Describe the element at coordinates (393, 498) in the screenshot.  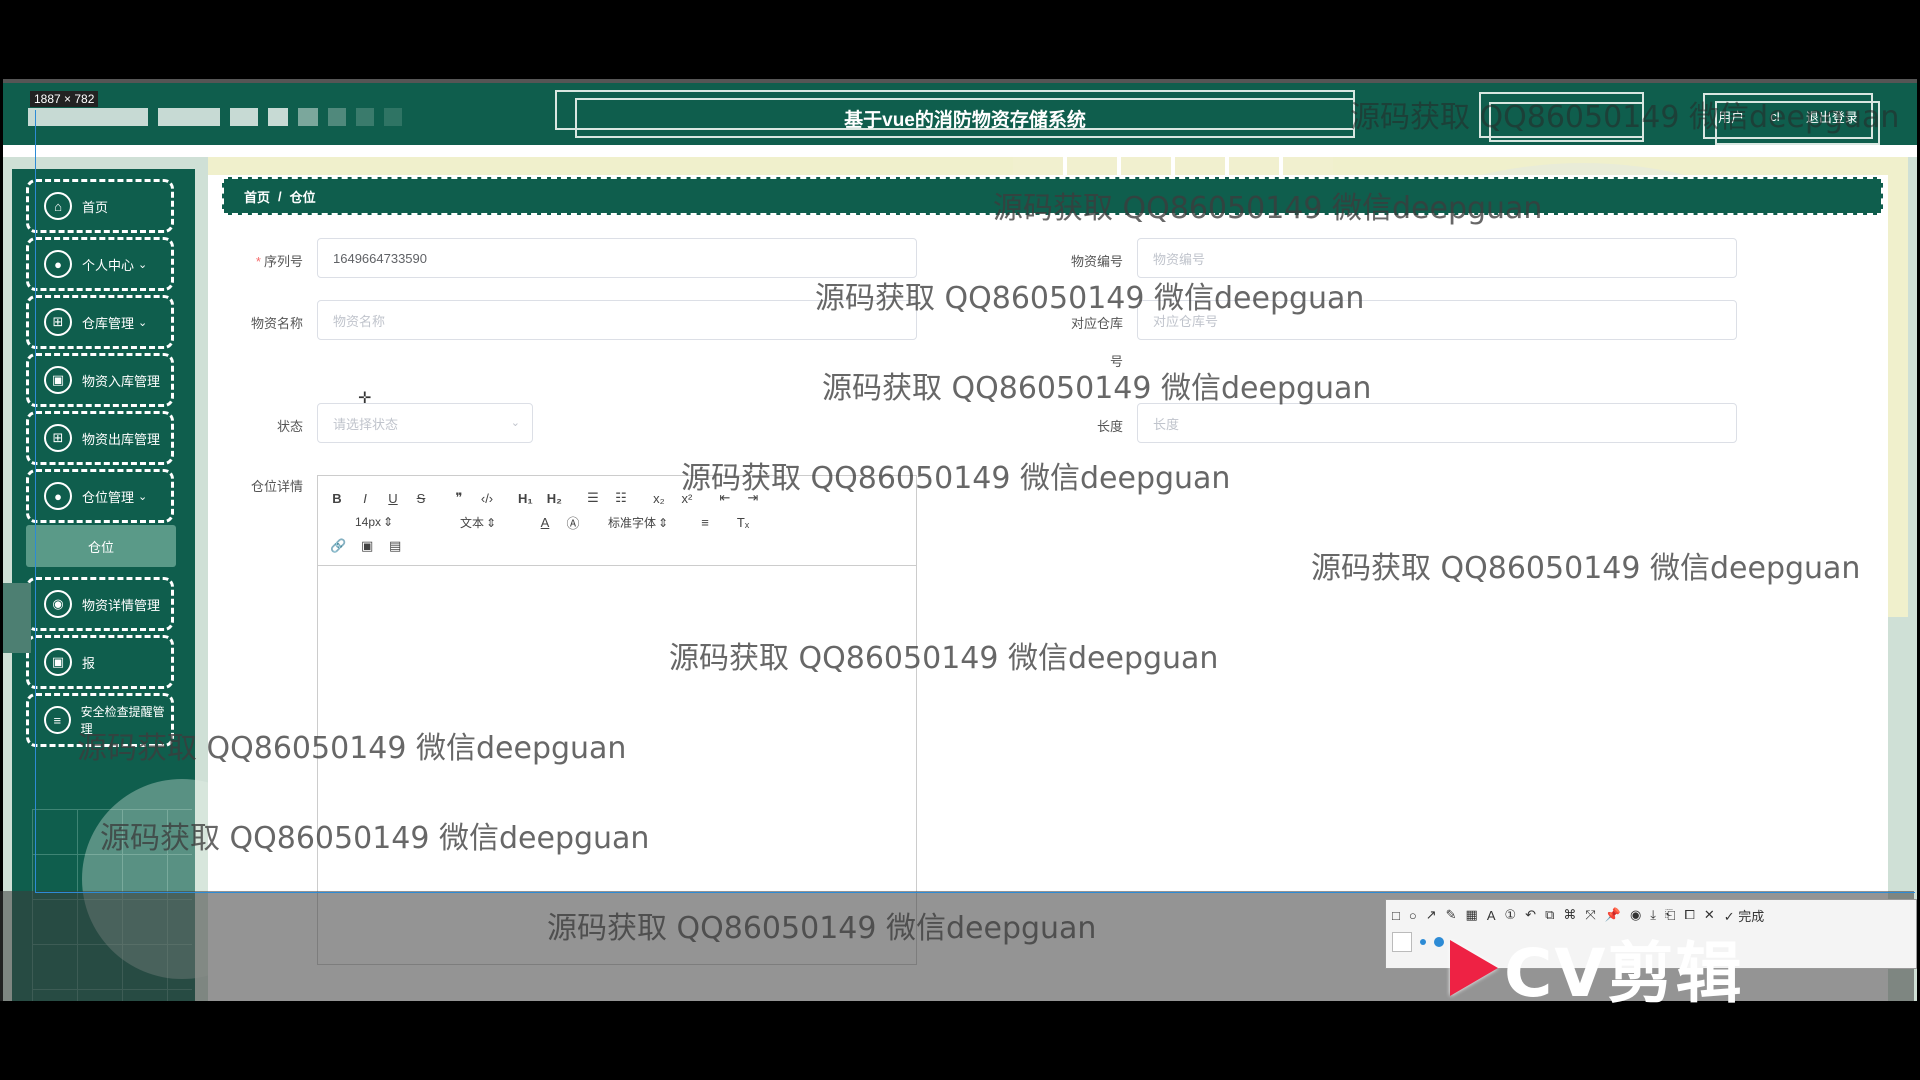
I see `underline-icon: U` at that location.